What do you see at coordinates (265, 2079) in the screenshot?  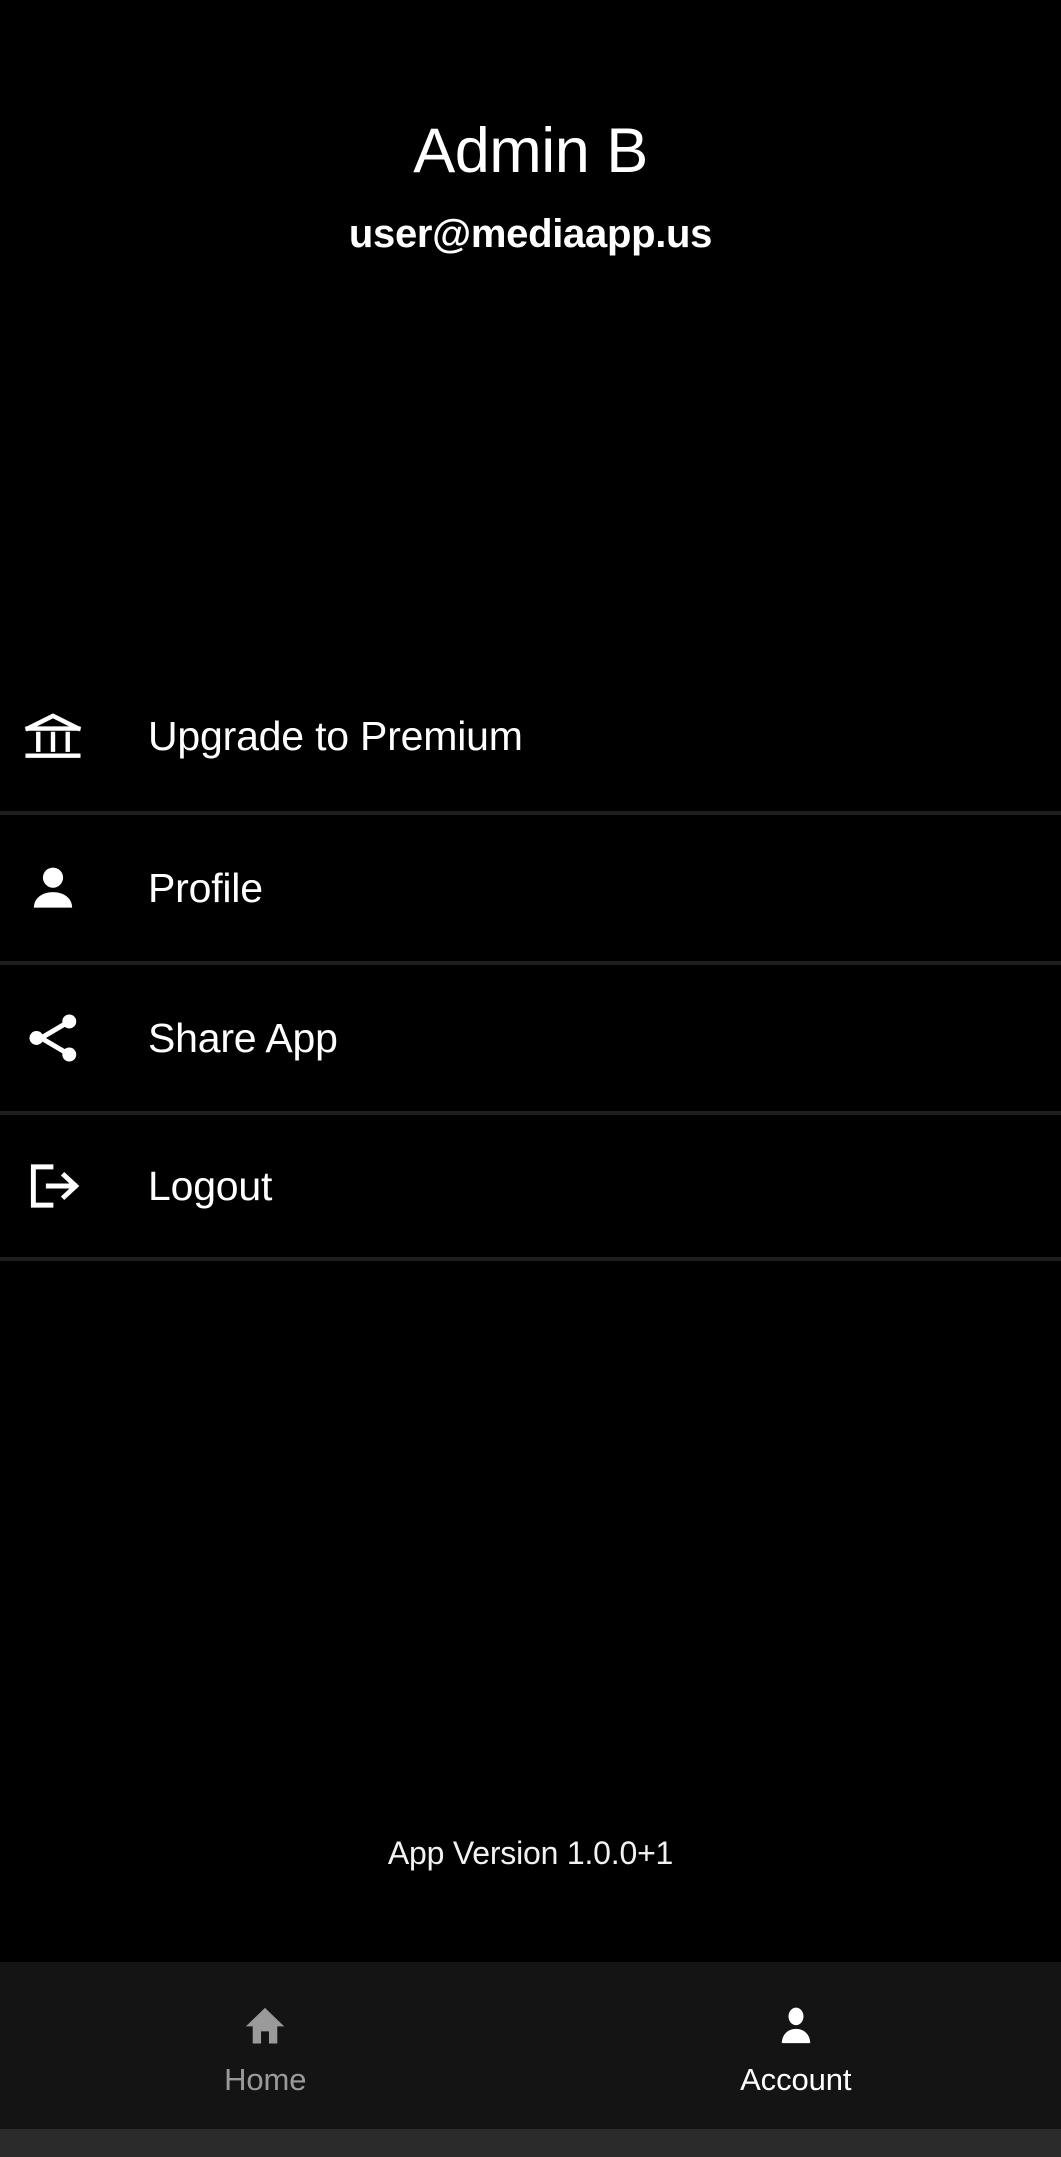 I see `nav-item-label: Home` at bounding box center [265, 2079].